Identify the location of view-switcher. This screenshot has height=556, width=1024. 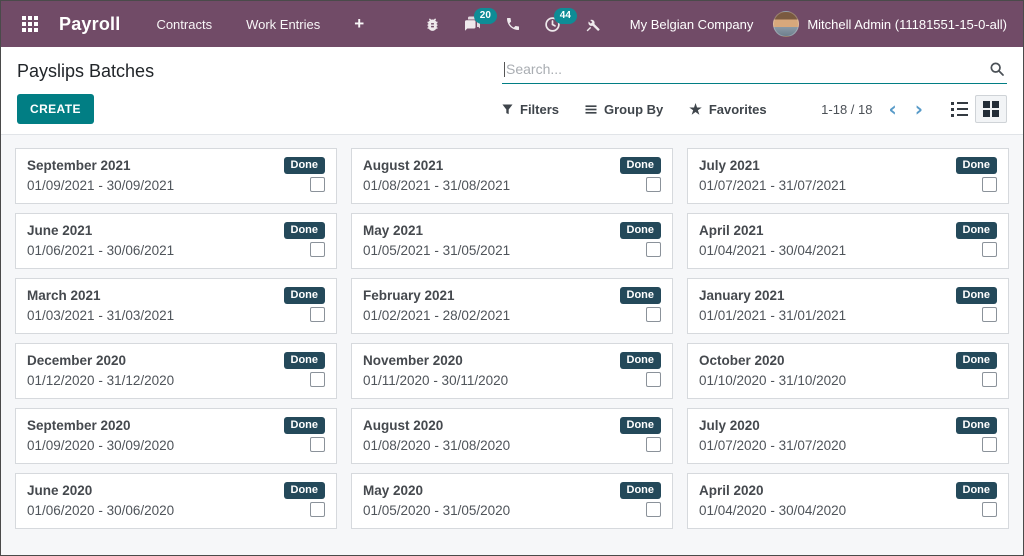
(975, 109).